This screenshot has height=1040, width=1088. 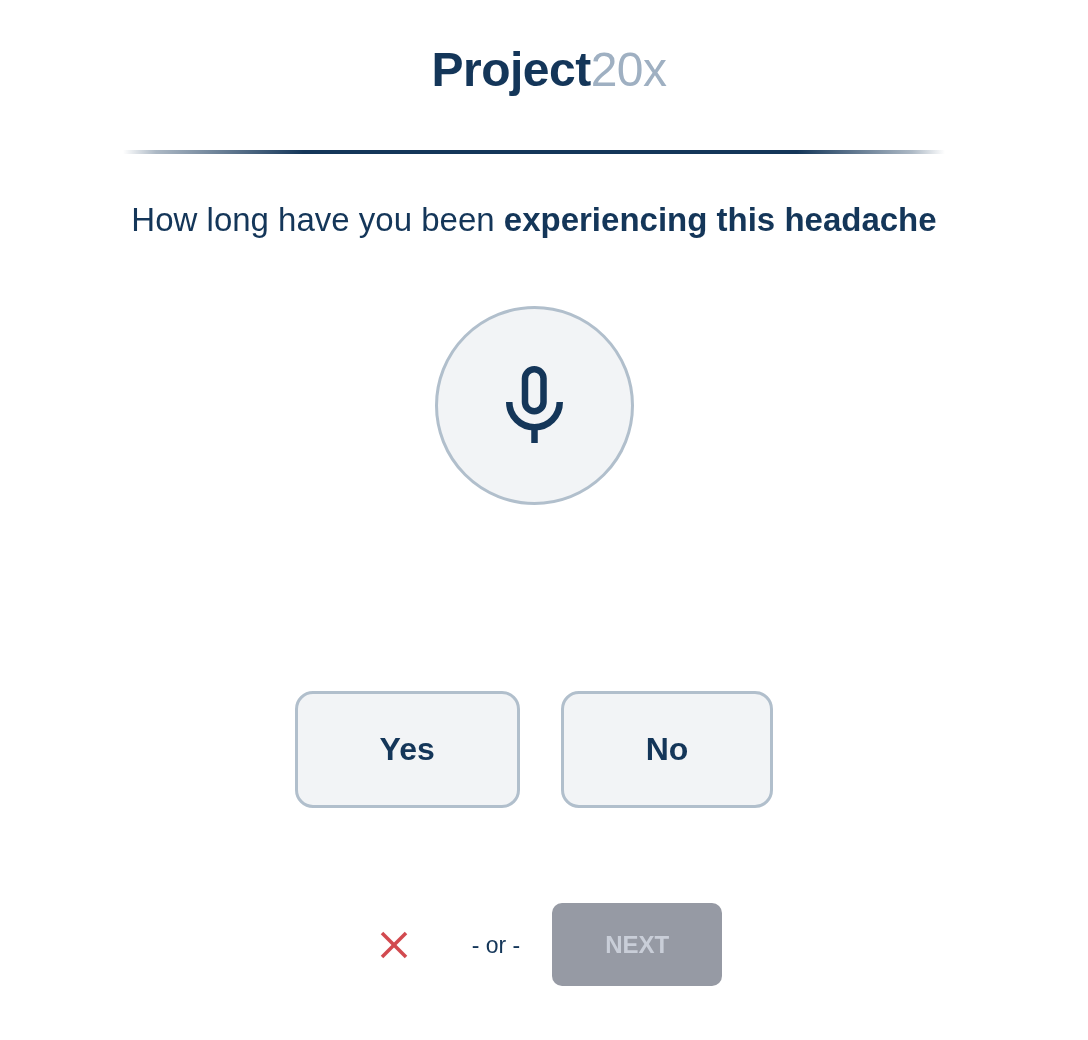 What do you see at coordinates (407, 749) in the screenshot?
I see `answer-button: Yes` at bounding box center [407, 749].